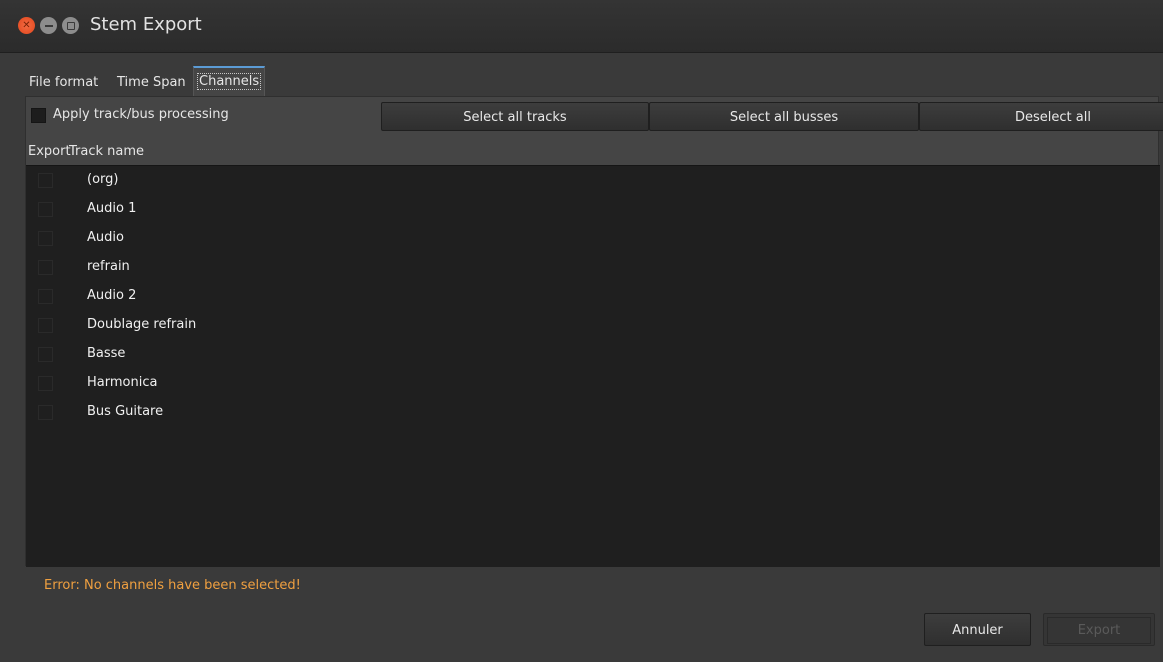 The height and width of the screenshot is (662, 1163). I want to click on tab-file-format: File format, so click(63, 83).